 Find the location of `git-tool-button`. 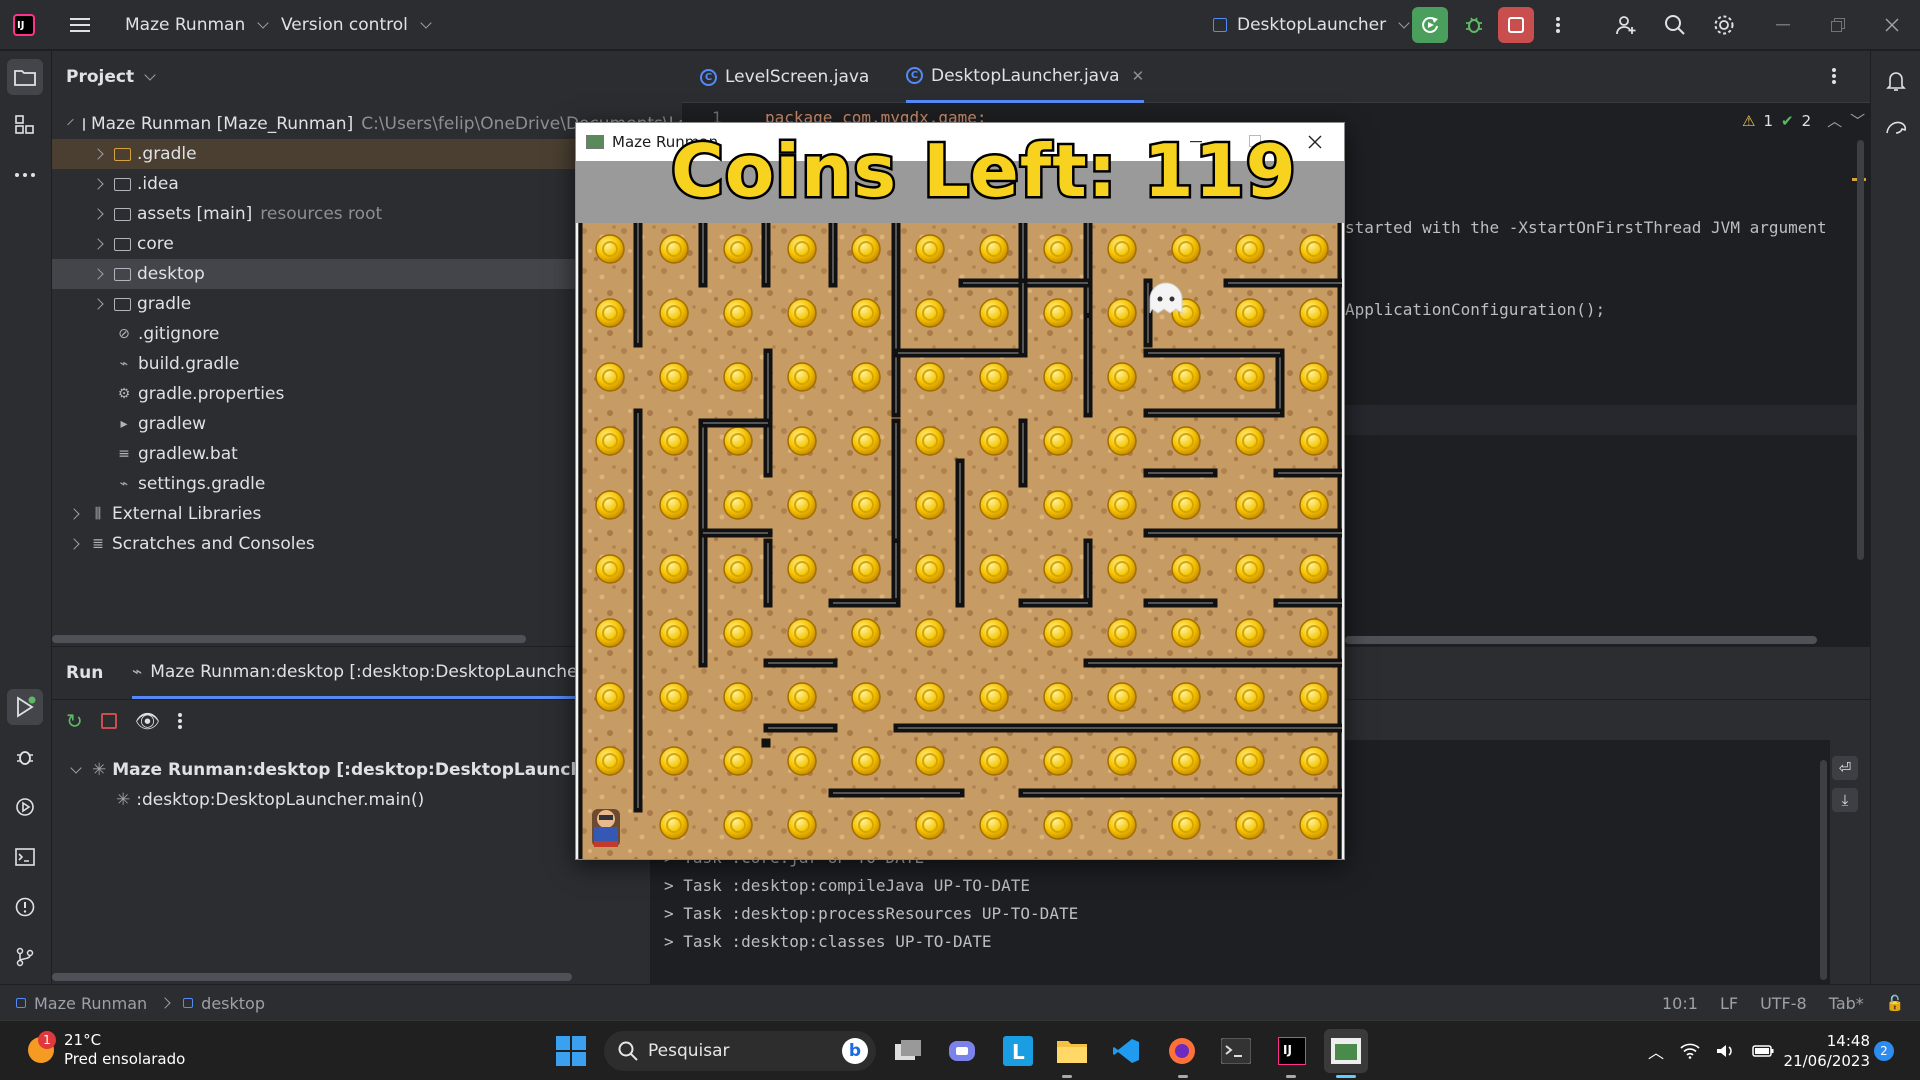

git-tool-button is located at coordinates (25, 957).